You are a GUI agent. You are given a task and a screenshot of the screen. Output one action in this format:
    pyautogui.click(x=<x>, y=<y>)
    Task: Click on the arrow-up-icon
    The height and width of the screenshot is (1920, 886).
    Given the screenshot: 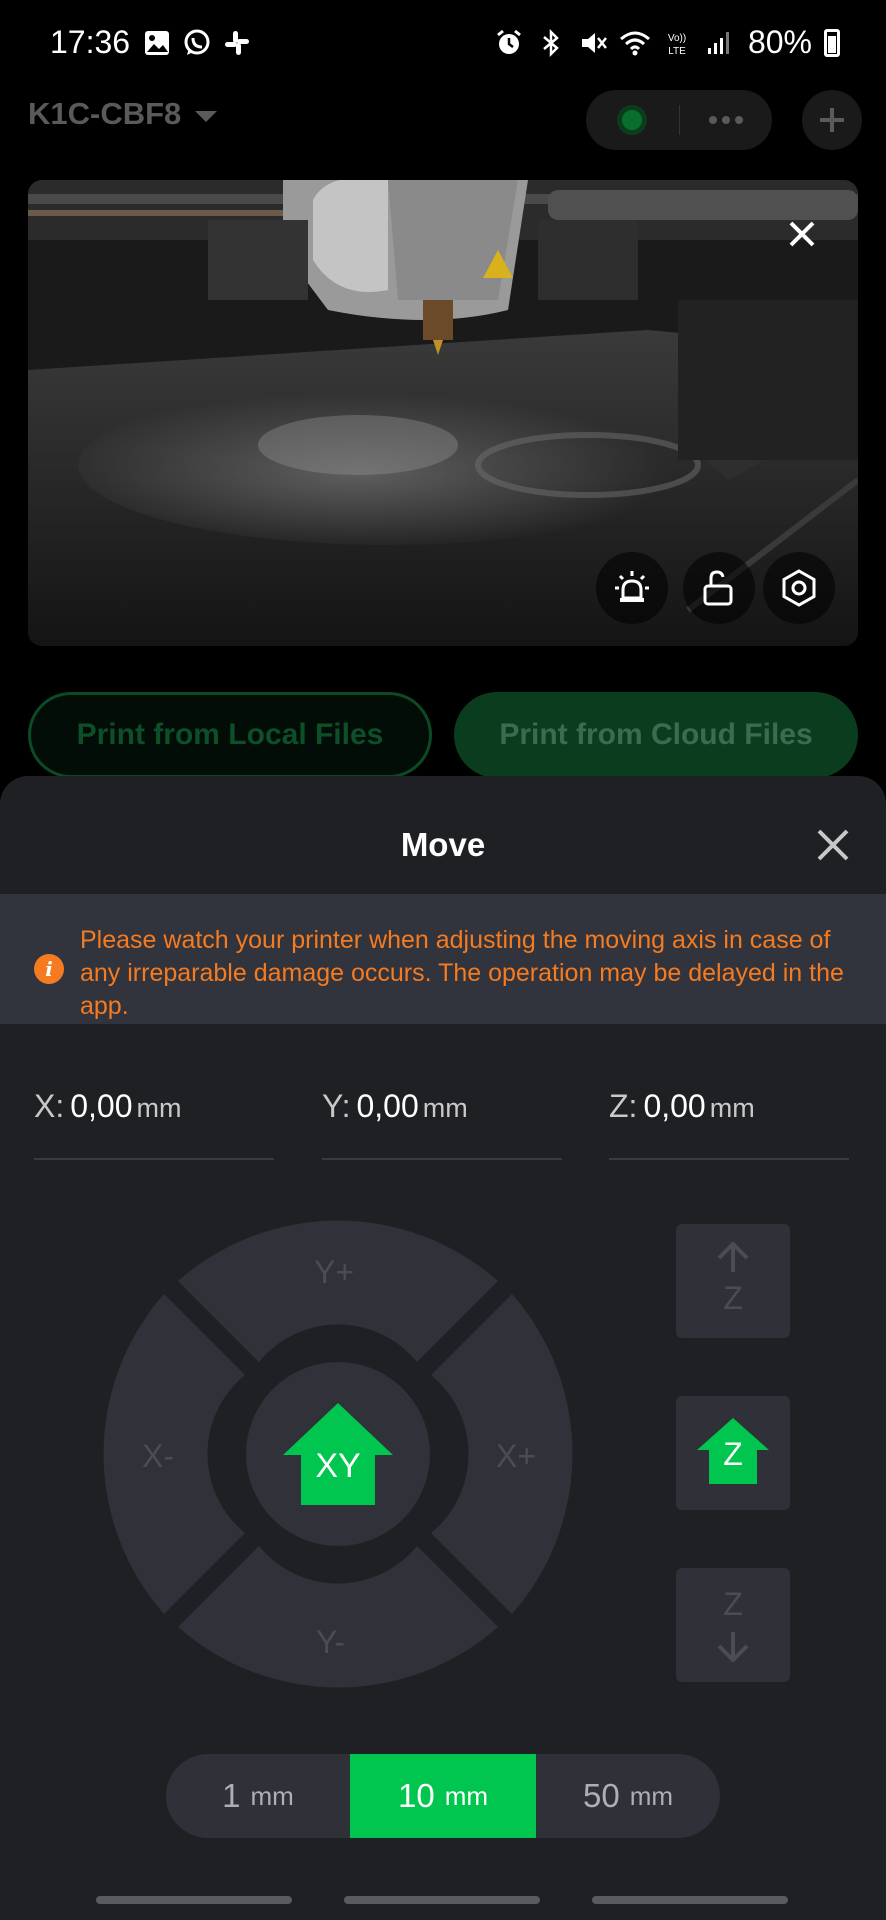 What is the action you would take?
    pyautogui.click(x=733, y=1257)
    